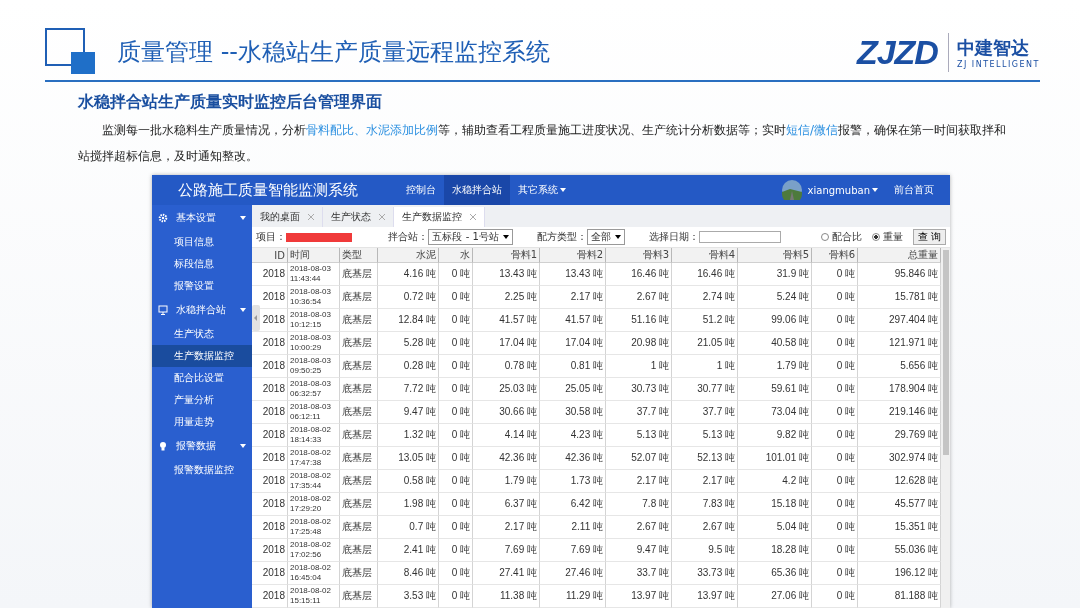  I want to click on sidebar-item: 配合比设置, so click(202, 378).